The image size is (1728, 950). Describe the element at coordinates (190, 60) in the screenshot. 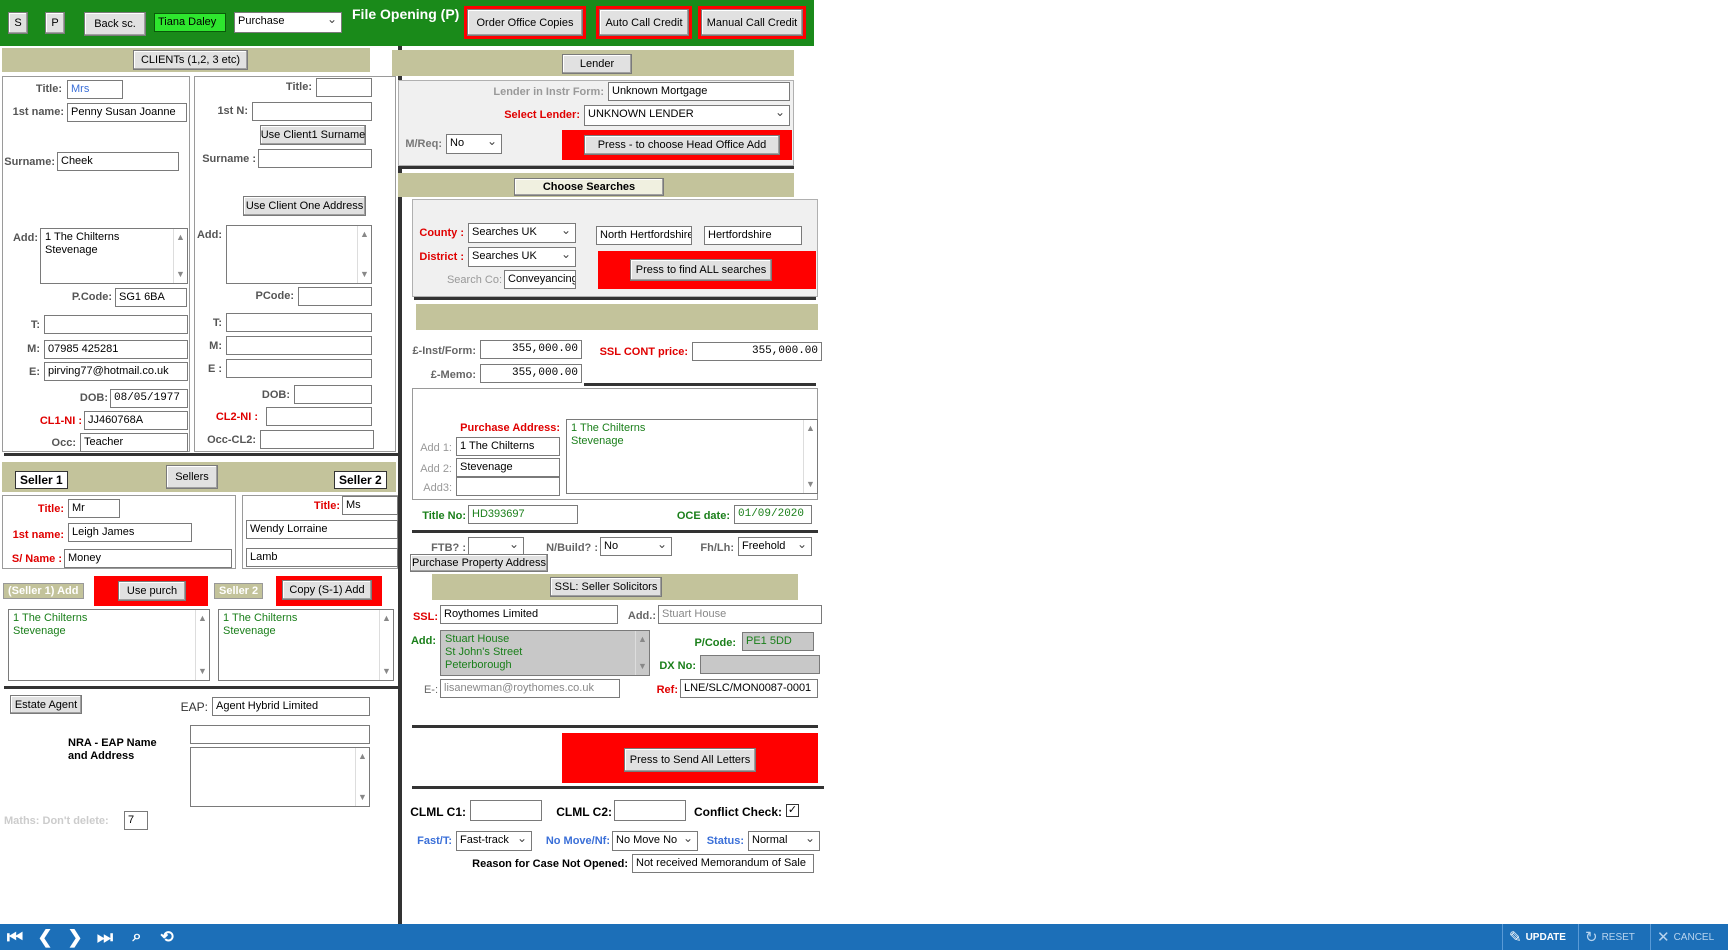

I see `clients-button: CLIENTs (1,2, 3 etc)` at that location.